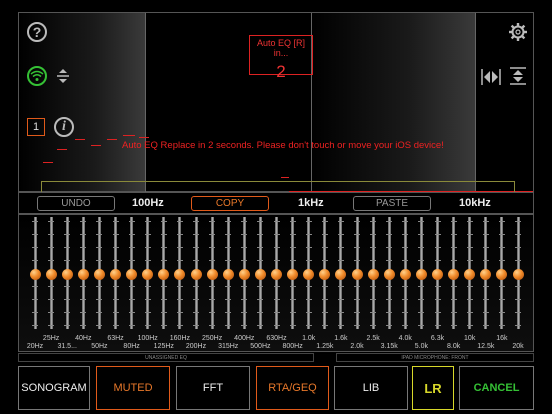 This screenshot has height=414, width=552. Describe the element at coordinates (163, 346) in the screenshot. I see `eq-band-label: 125Hz` at that location.